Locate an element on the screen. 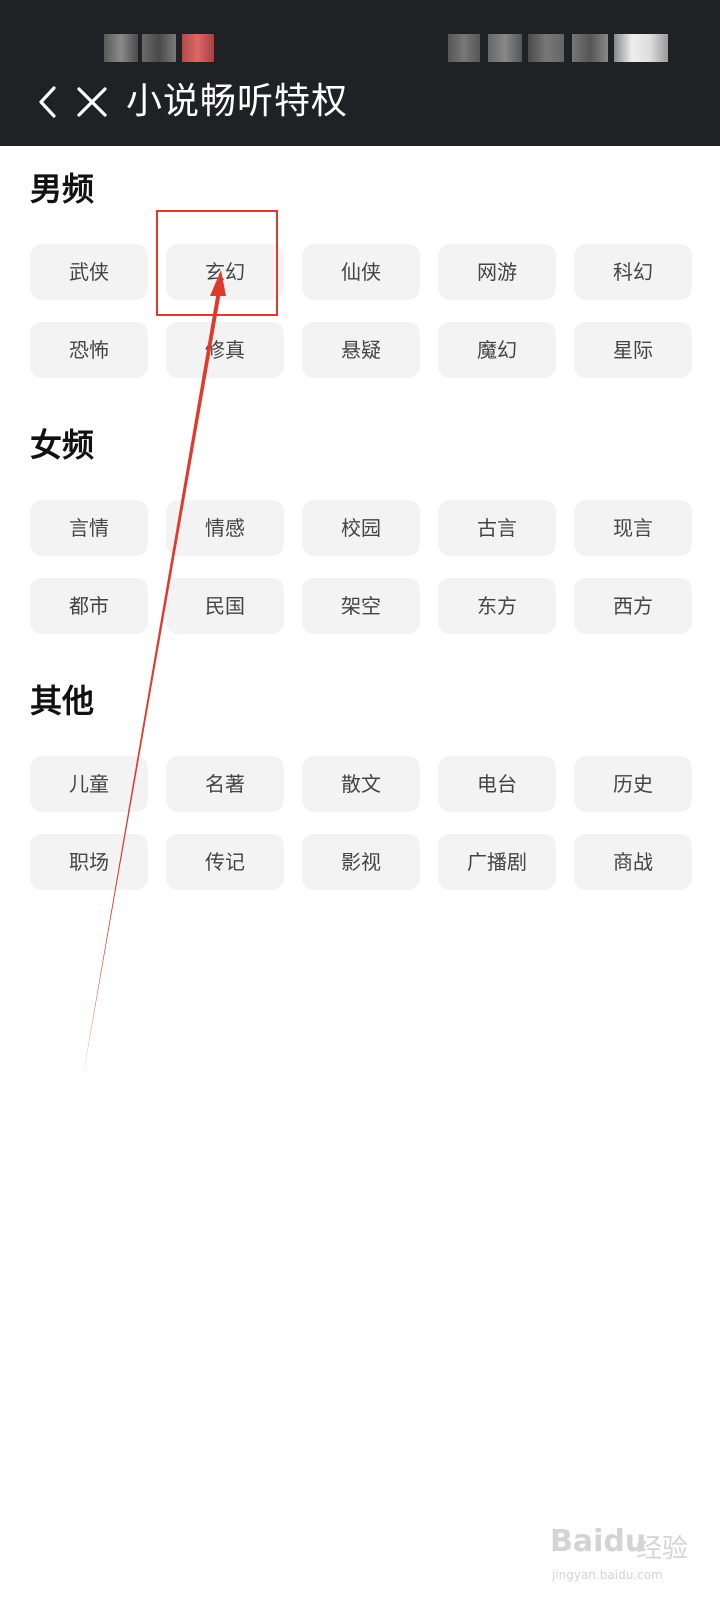 This screenshot has width=720, height=1600. status-bar-pixelated is located at coordinates (360, 48).